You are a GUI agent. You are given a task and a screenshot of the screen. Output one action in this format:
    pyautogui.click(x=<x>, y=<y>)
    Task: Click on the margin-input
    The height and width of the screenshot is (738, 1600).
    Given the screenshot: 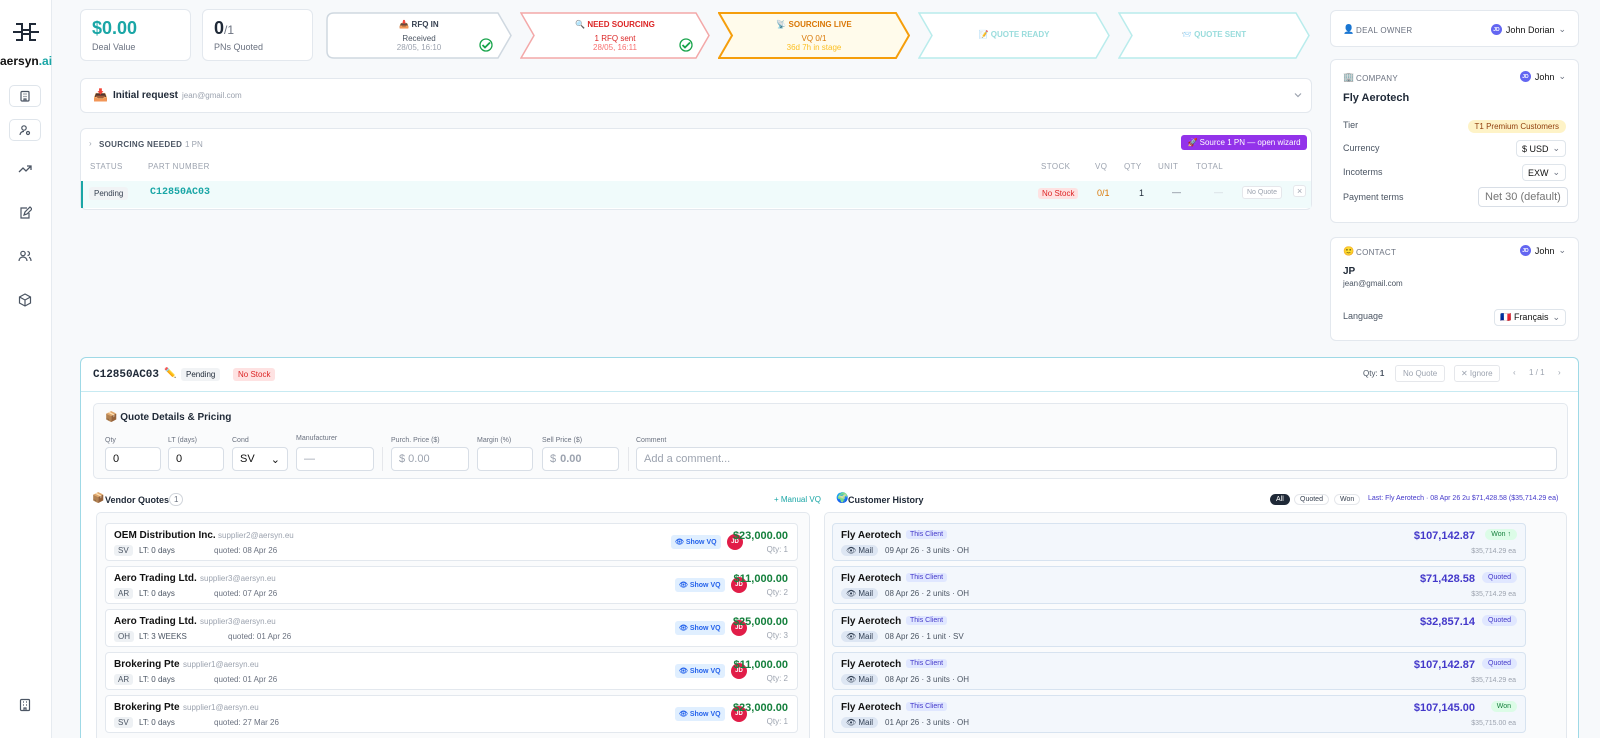 What is the action you would take?
    pyautogui.click(x=505, y=459)
    